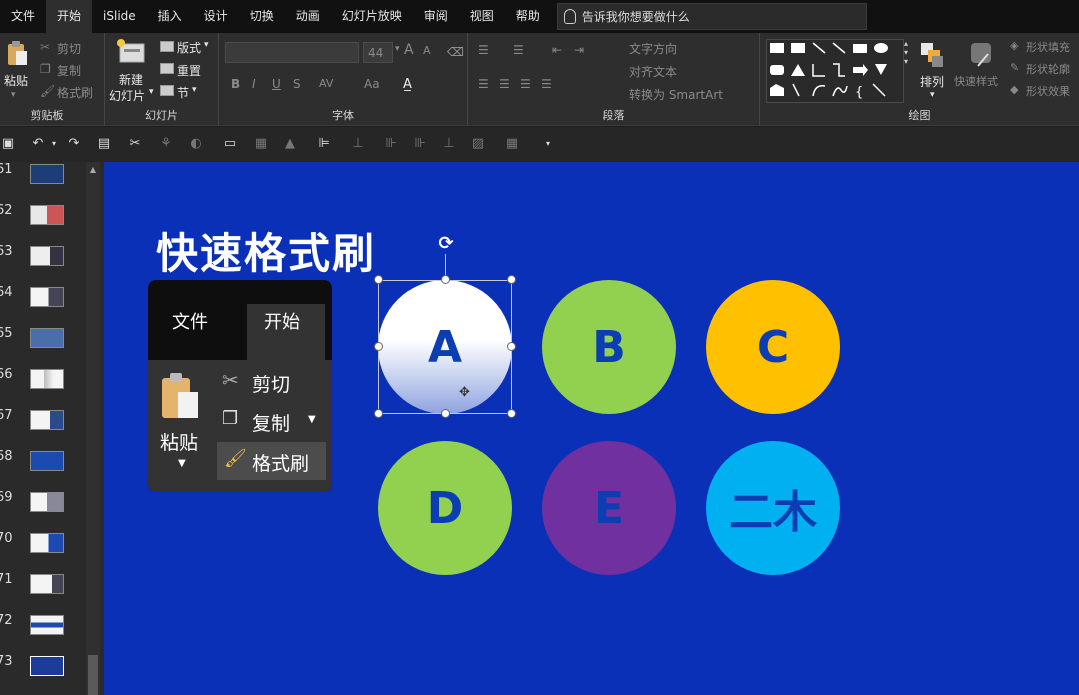  I want to click on center-qat-icon: ⊪, so click(391, 144).